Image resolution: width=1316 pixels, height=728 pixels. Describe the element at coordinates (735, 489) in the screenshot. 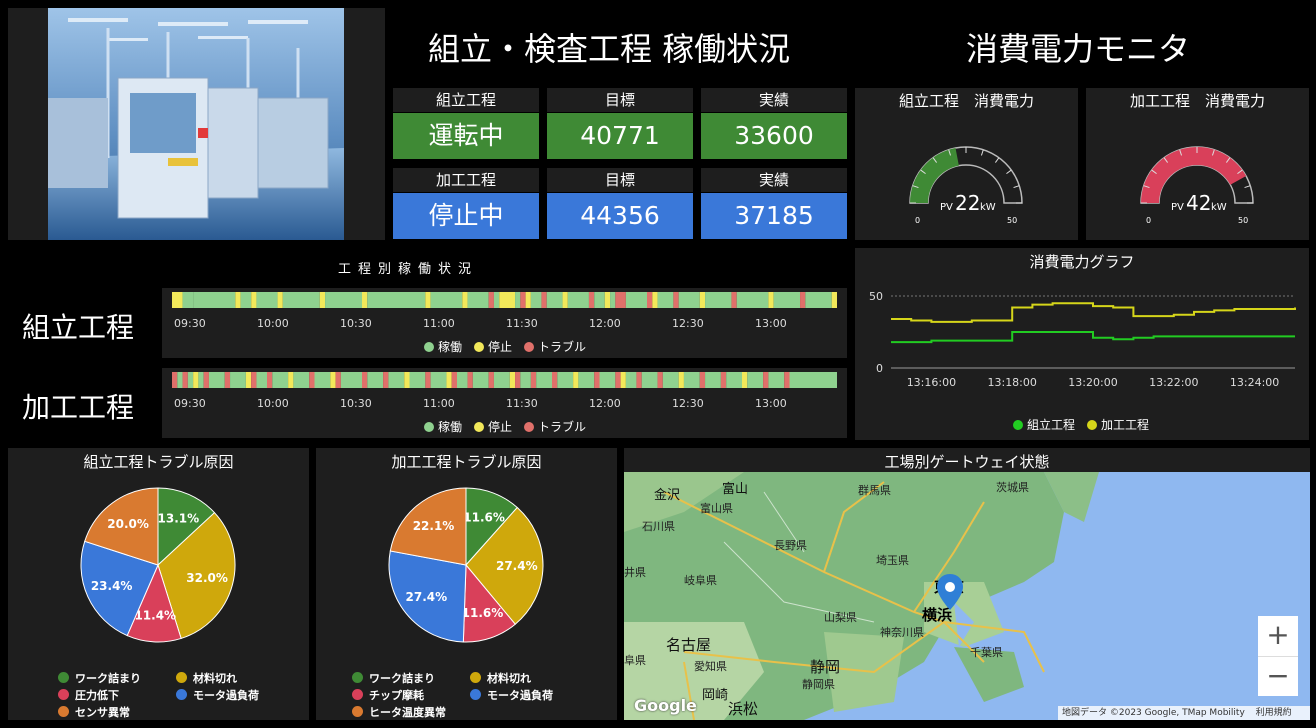

I see `map-label: 富山` at that location.